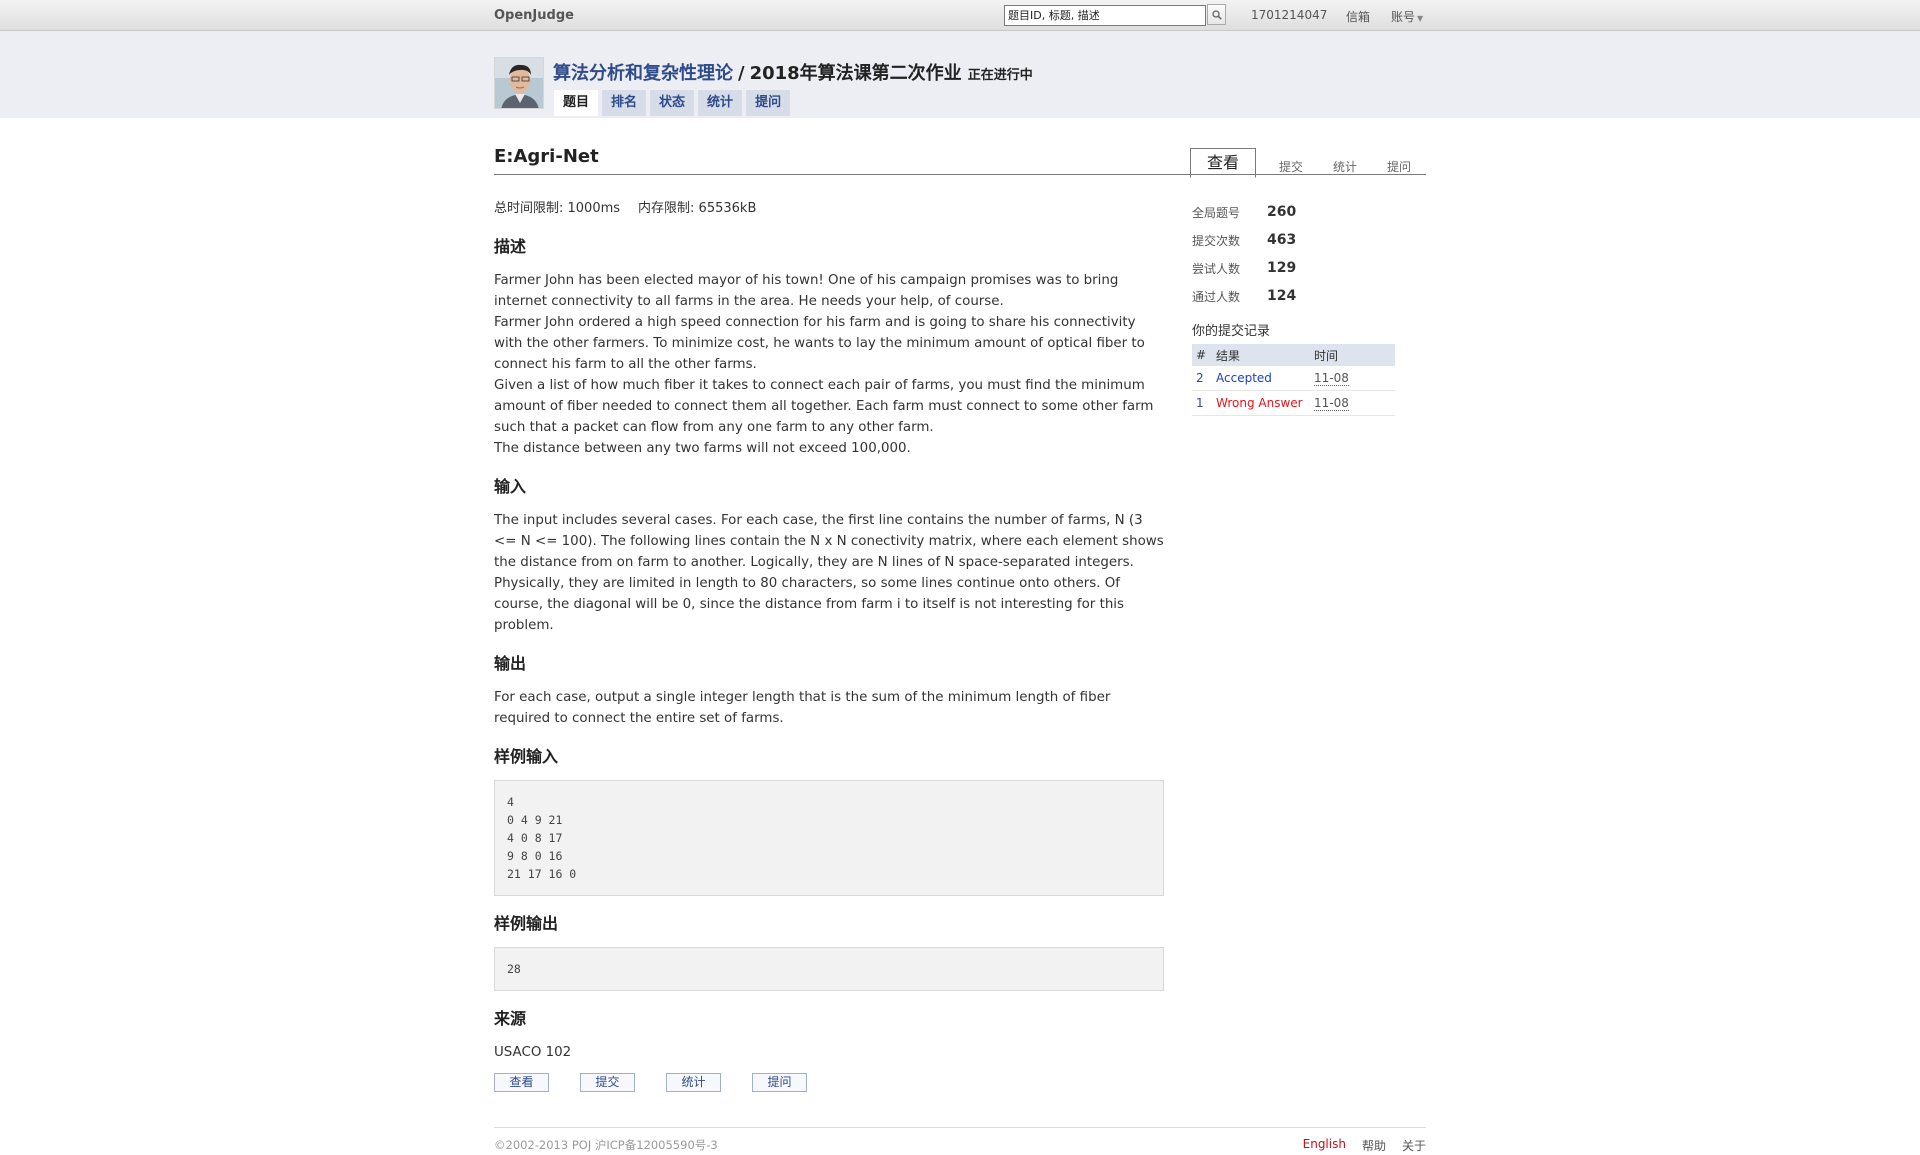  Describe the element at coordinates (1282, 240) in the screenshot. I see `stat-value: 463` at that location.